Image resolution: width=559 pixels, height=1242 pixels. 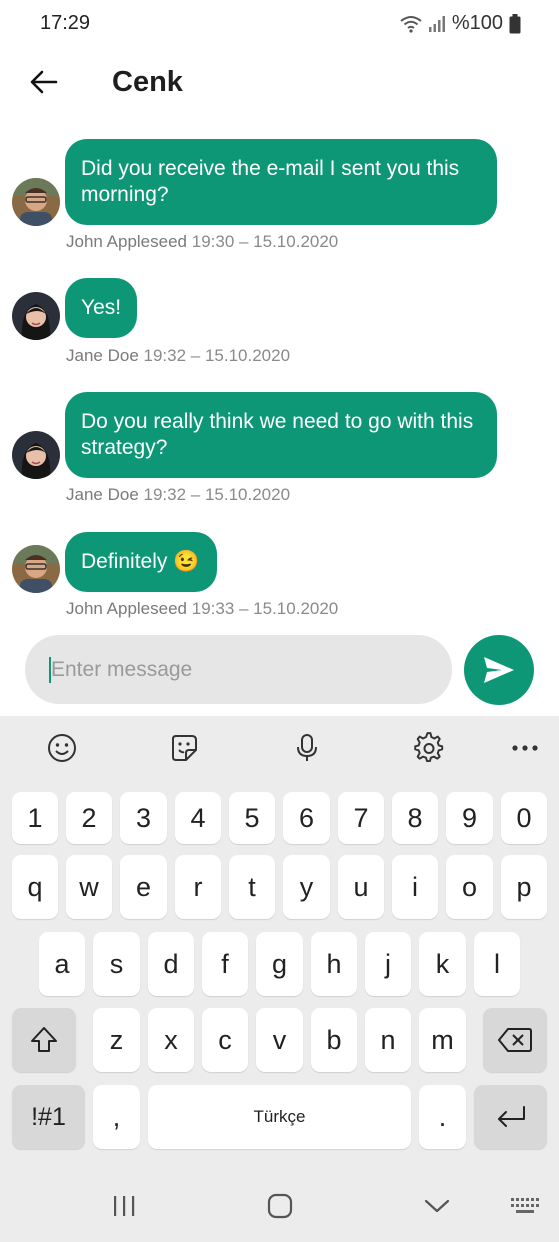 What do you see at coordinates (198, 887) in the screenshot?
I see `key-r: r` at bounding box center [198, 887].